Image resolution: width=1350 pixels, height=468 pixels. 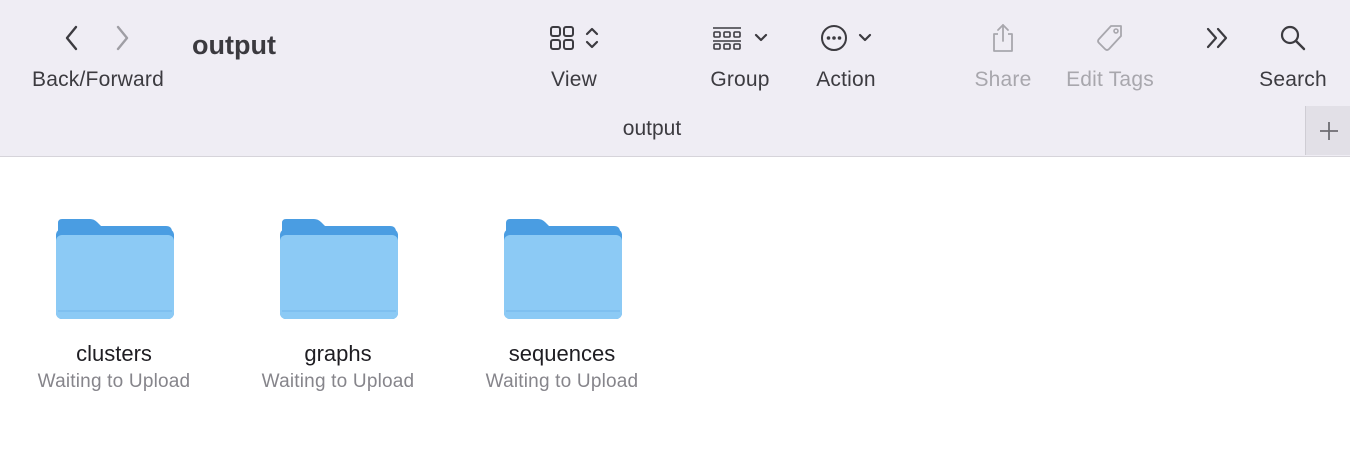 What do you see at coordinates (574, 79) in the screenshot?
I see `view-label: View` at bounding box center [574, 79].